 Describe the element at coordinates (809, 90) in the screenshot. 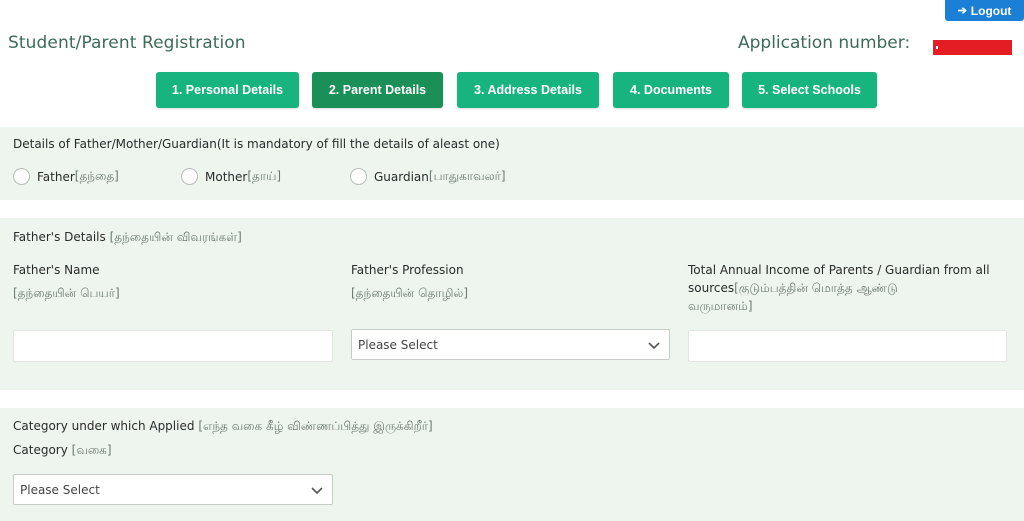

I see `tab-select-schools: 5. Select Schools` at that location.